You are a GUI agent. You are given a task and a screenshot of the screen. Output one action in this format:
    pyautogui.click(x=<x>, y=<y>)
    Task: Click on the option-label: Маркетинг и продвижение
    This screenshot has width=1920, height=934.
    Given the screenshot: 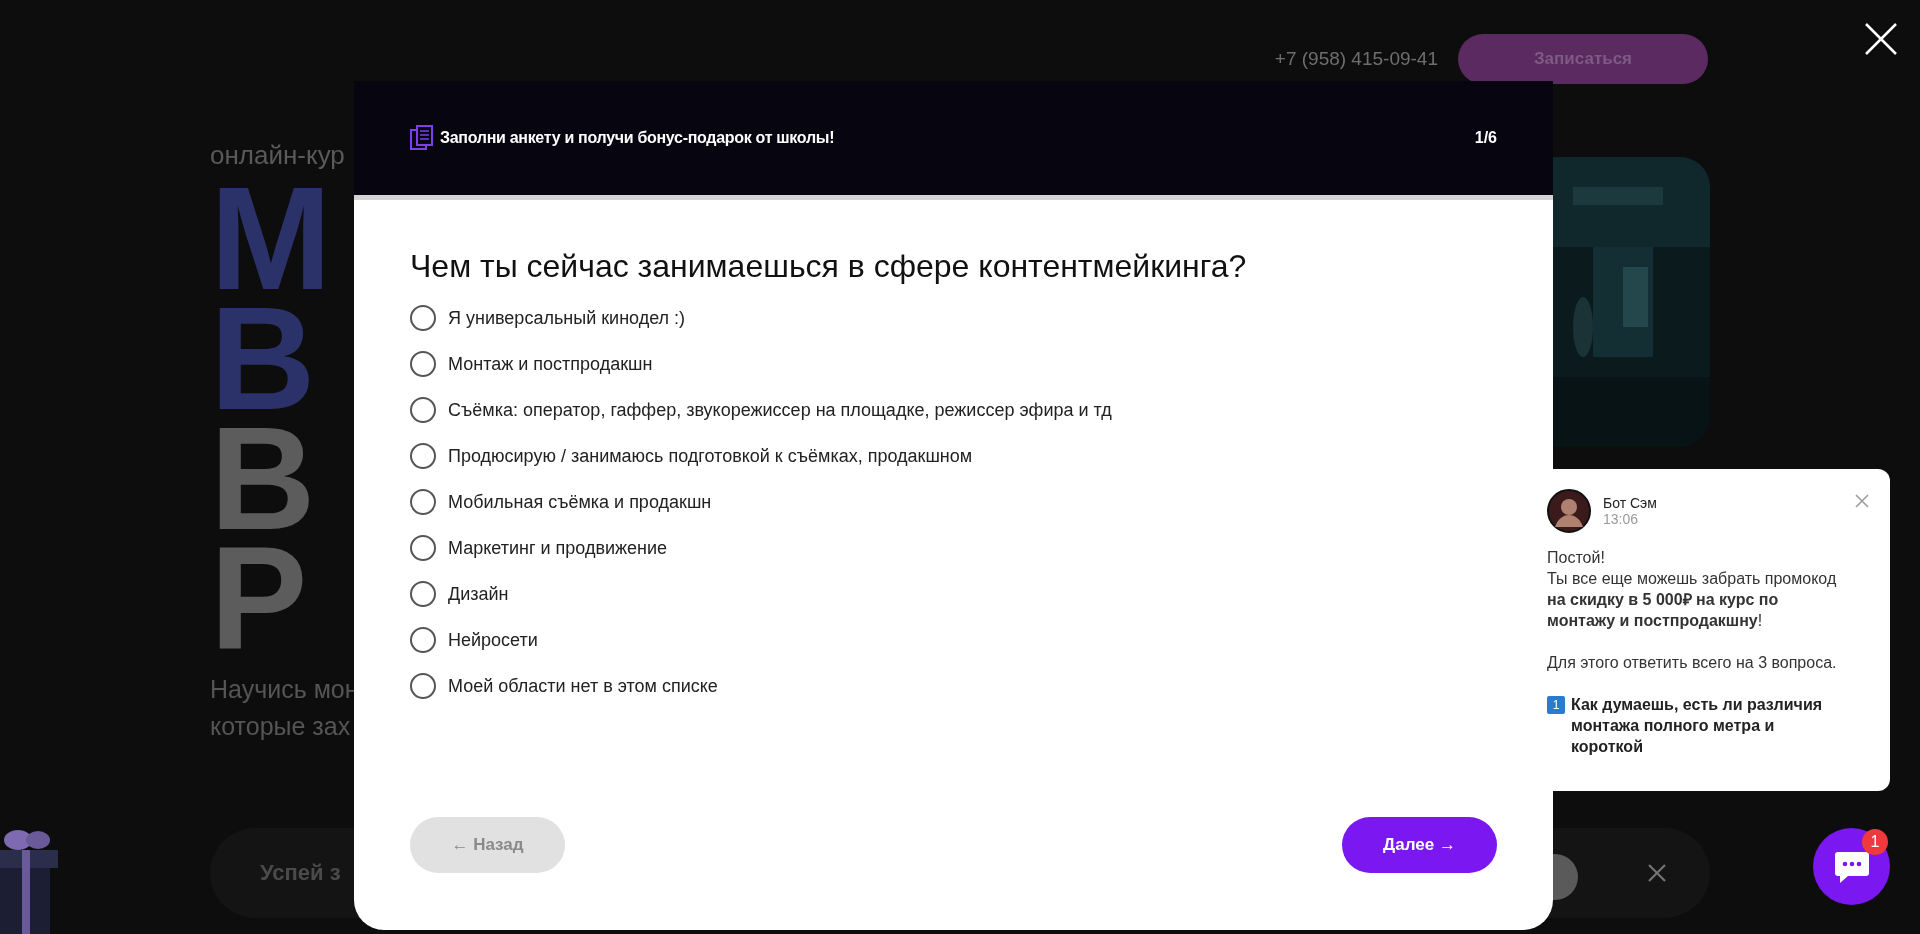 What is the action you would take?
    pyautogui.click(x=558, y=548)
    